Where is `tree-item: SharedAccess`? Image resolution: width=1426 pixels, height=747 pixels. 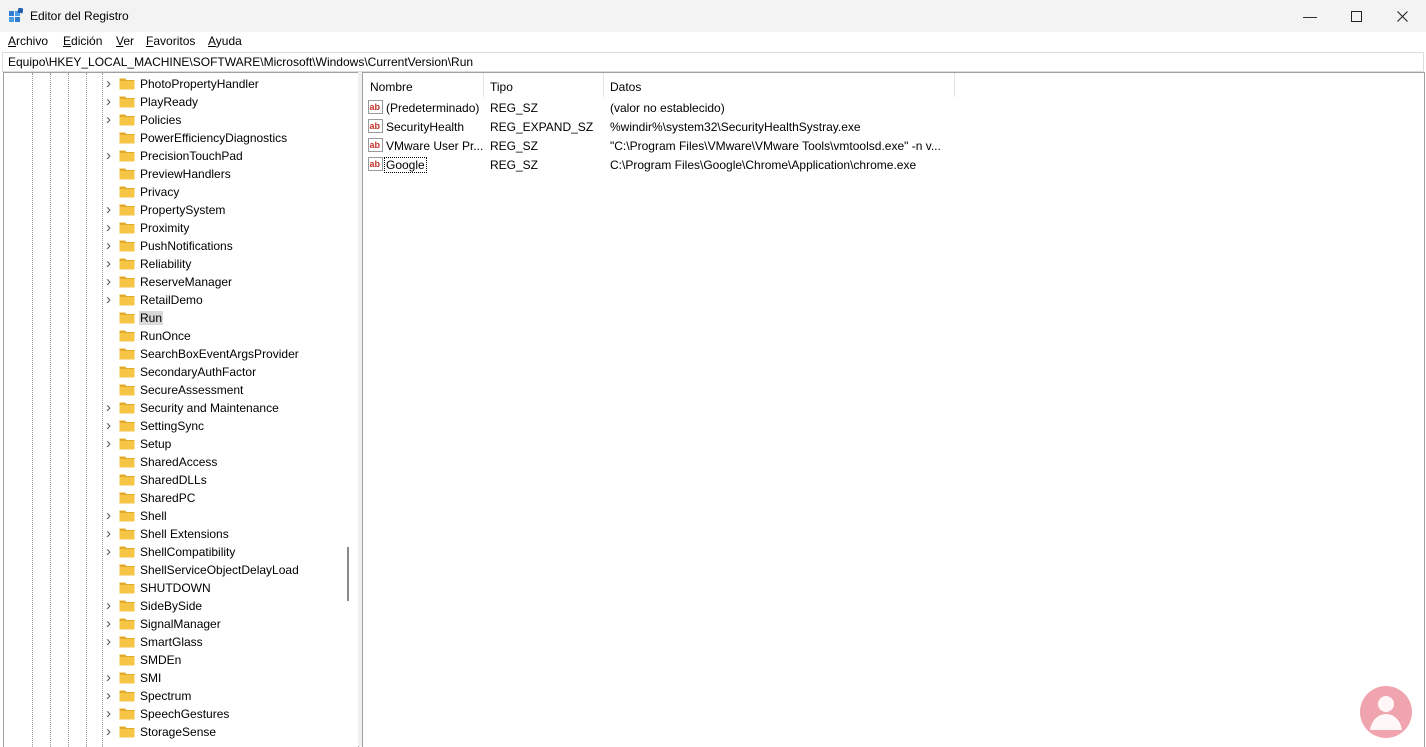
tree-item: SharedAccess is located at coordinates (174, 462).